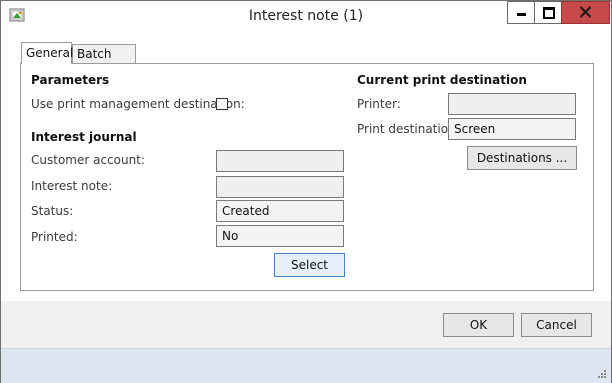 The height and width of the screenshot is (383, 612). I want to click on use-print-management-checkbox, so click(222, 104).